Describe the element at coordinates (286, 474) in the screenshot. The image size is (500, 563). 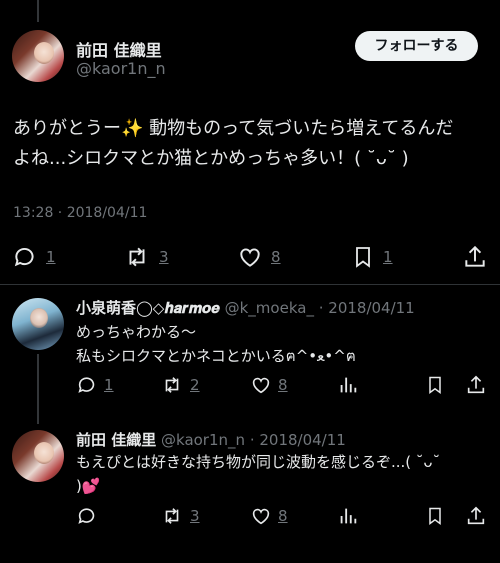
I see `reply-text: もえぴとは好きな持ち物が同じ波動を感じるぞ...( ˘ᴗ˘ )💕` at that location.